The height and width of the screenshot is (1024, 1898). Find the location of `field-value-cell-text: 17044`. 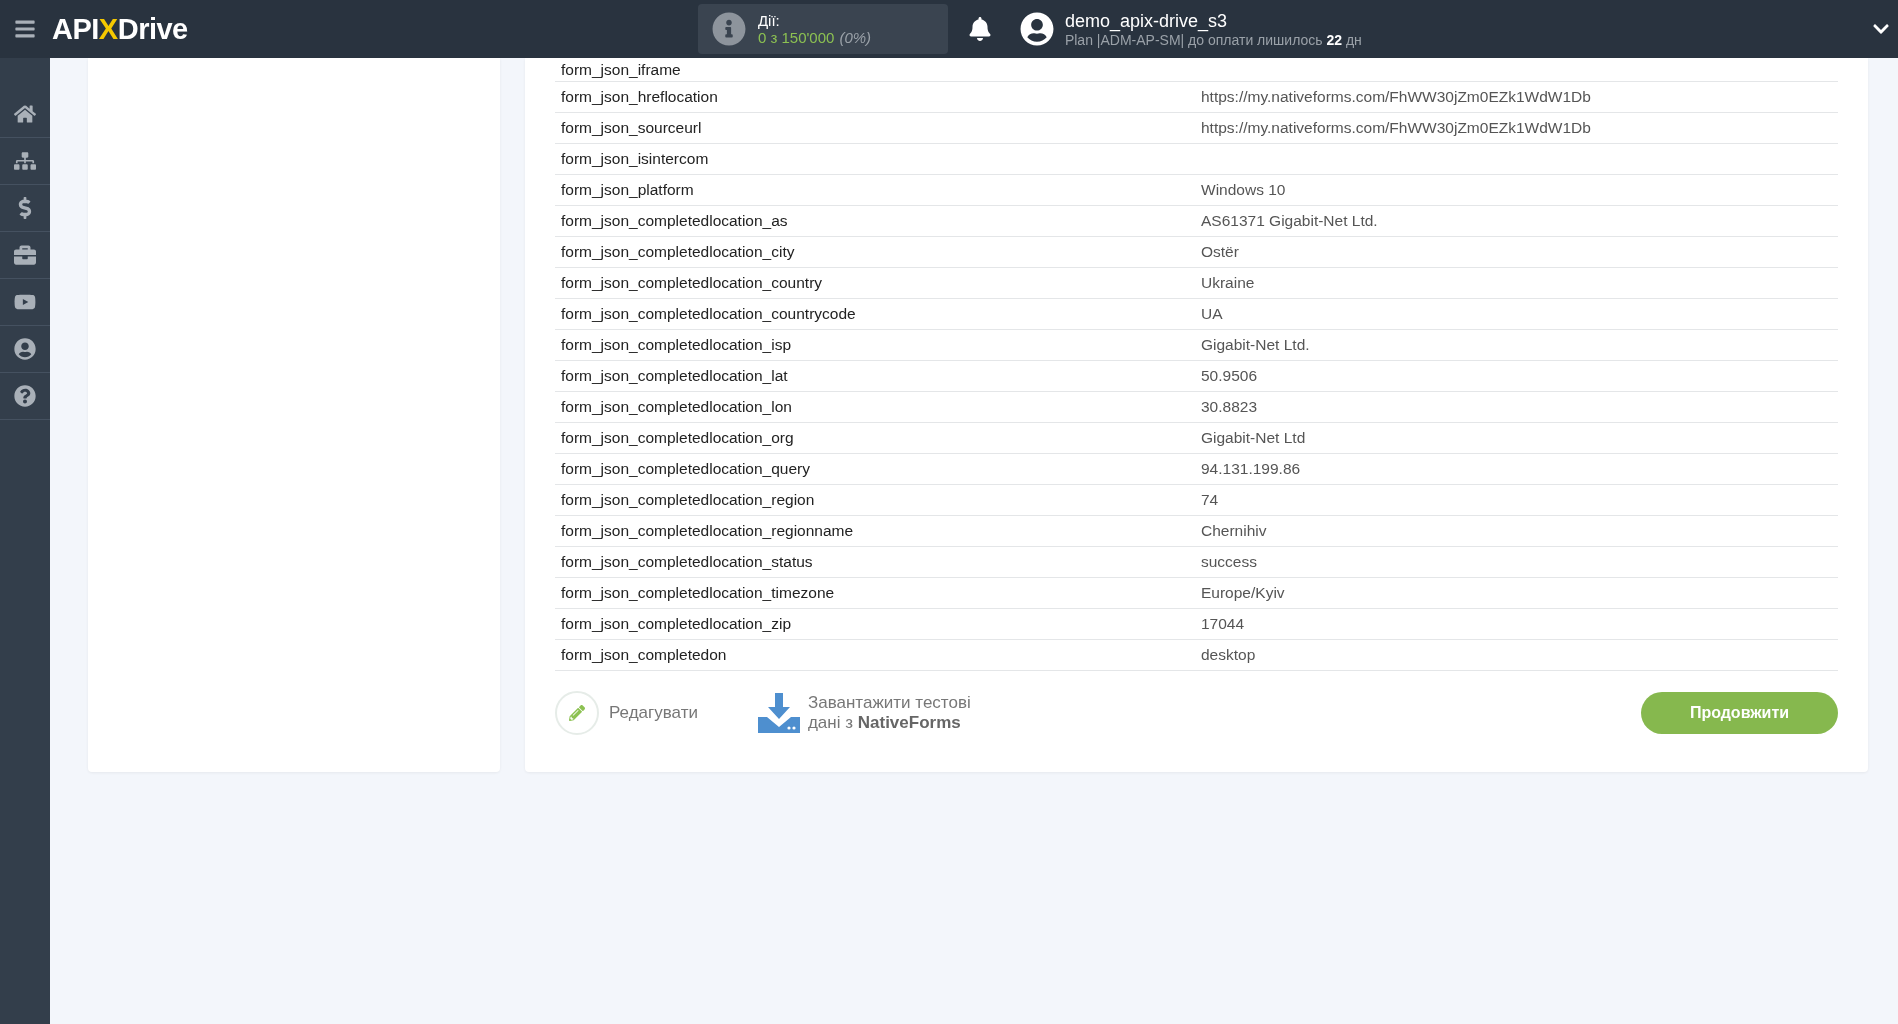

field-value-cell-text: 17044 is located at coordinates (1223, 624).